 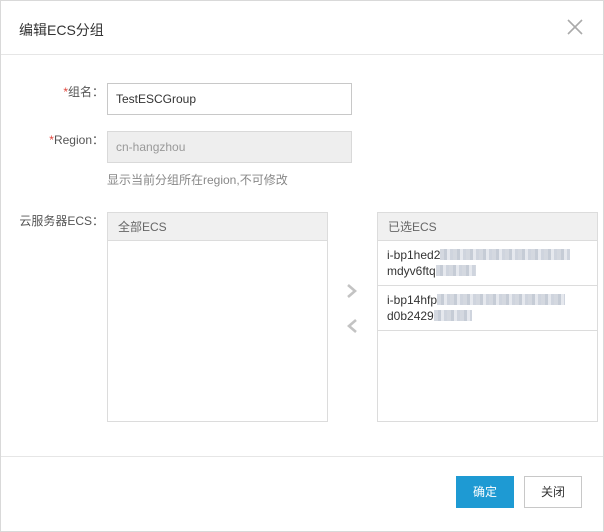 I want to click on chevron-right-icon, so click(x=352, y=291).